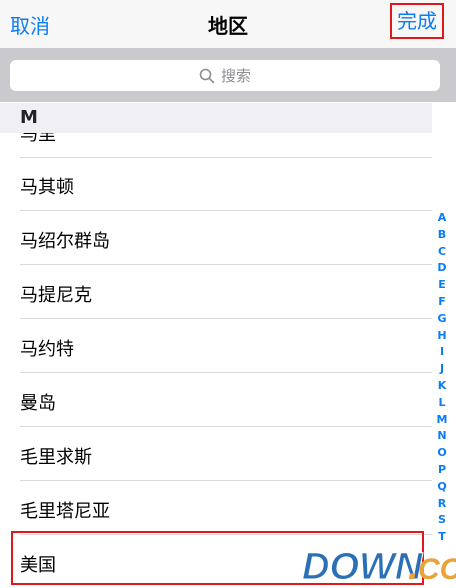 This screenshot has width=456, height=588. What do you see at coordinates (47, 187) in the screenshot?
I see `list-item-label: 马其顿` at bounding box center [47, 187].